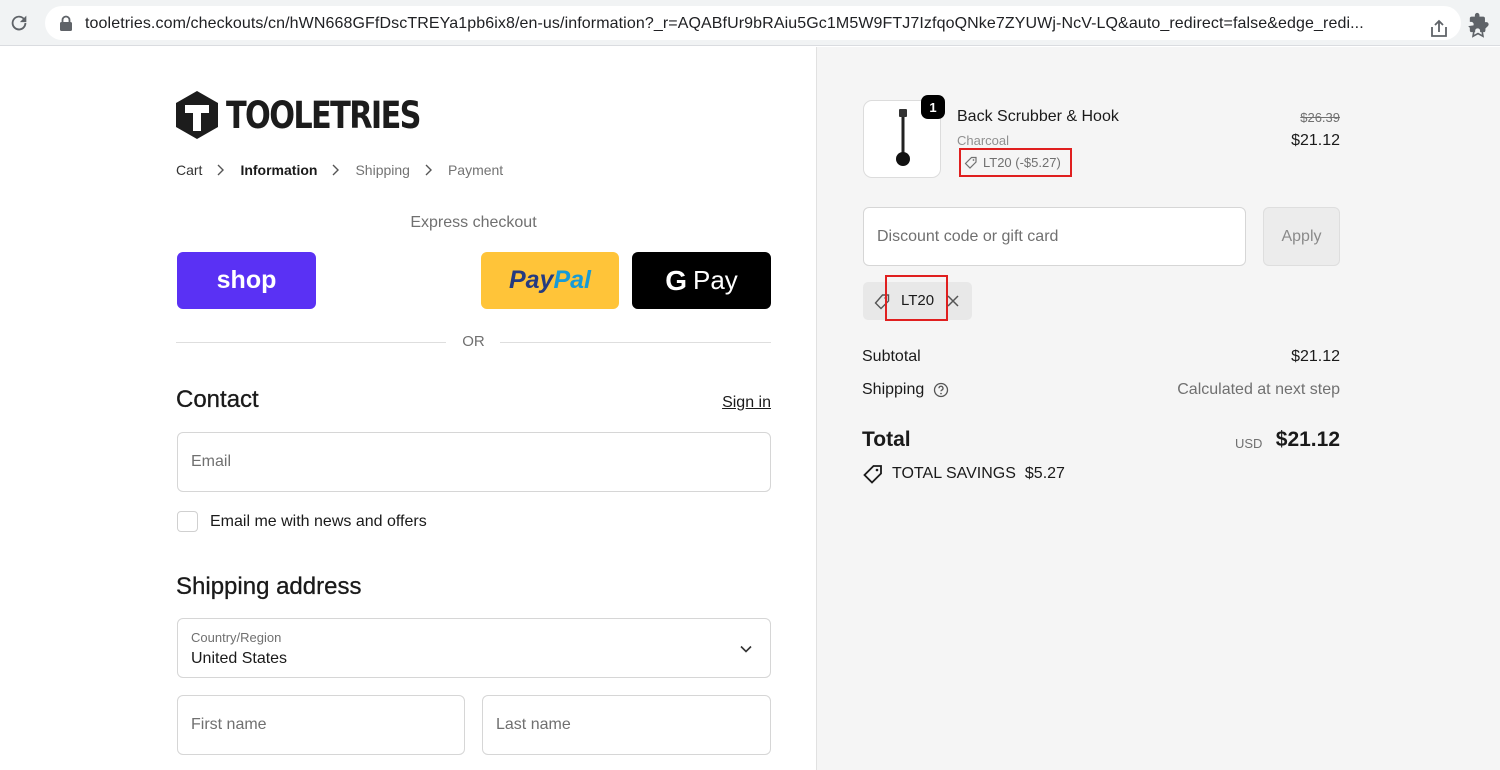 Image resolution: width=1500 pixels, height=770 pixels. What do you see at coordinates (715, 280) in the screenshot?
I see `google-pay-label: Pay` at bounding box center [715, 280].